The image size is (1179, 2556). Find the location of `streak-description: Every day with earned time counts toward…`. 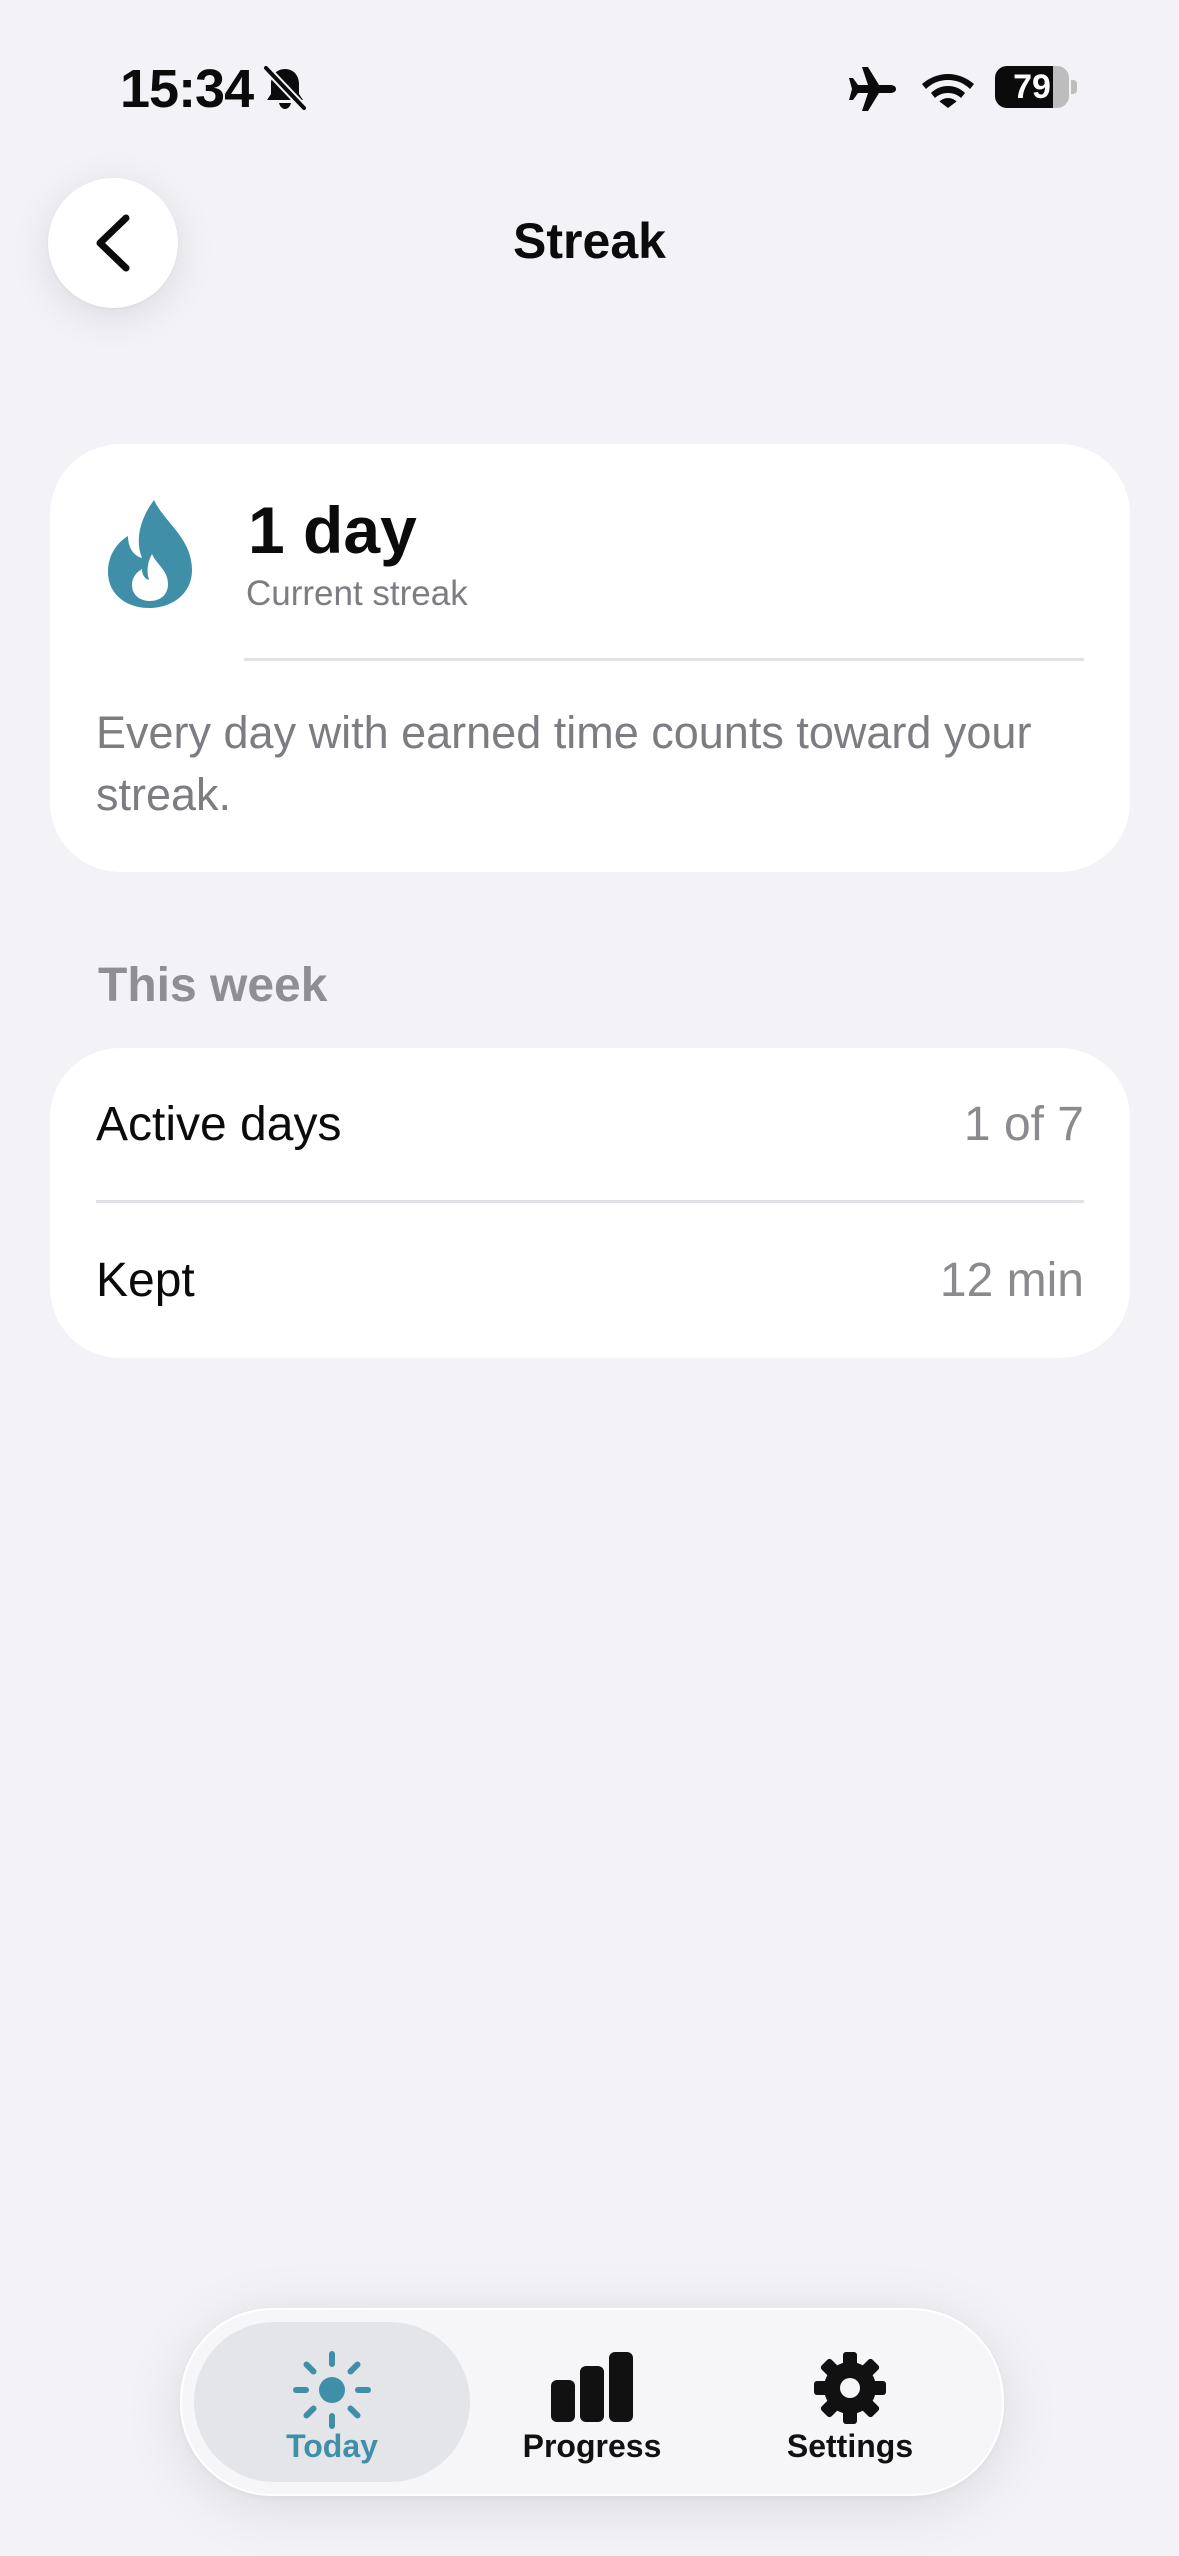

streak-description: Every day with earned time counts toward… is located at coordinates (564, 763).